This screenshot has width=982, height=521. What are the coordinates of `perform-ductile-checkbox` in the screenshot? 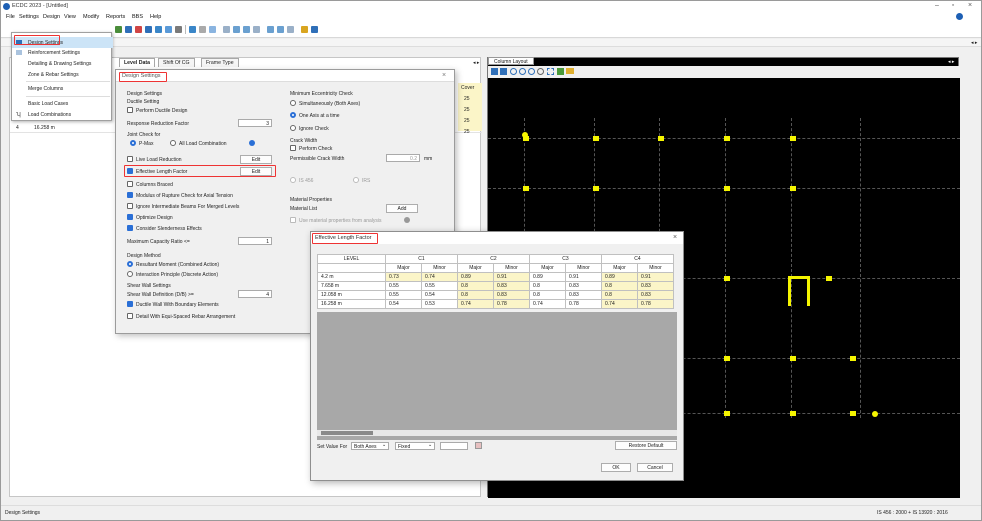 It's located at (130, 110).